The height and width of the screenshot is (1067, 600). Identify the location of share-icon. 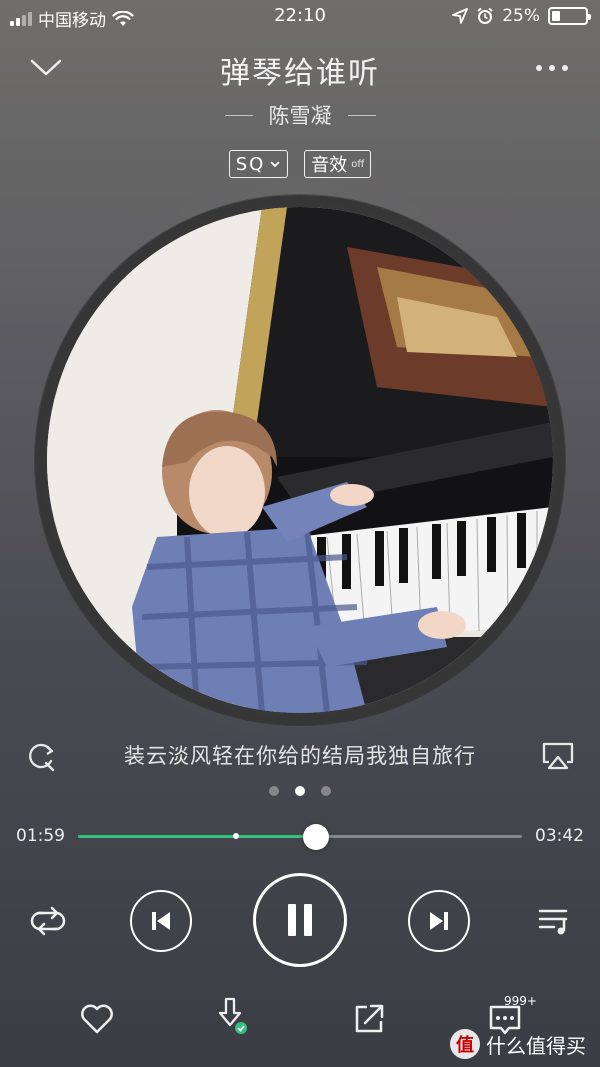
(369, 1018).